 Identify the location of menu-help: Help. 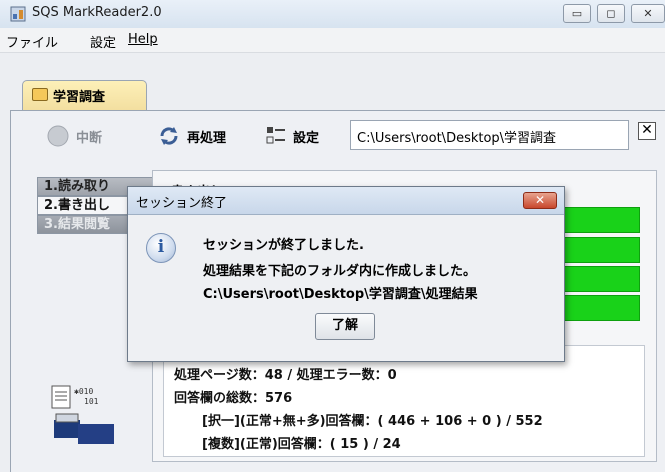
(143, 39).